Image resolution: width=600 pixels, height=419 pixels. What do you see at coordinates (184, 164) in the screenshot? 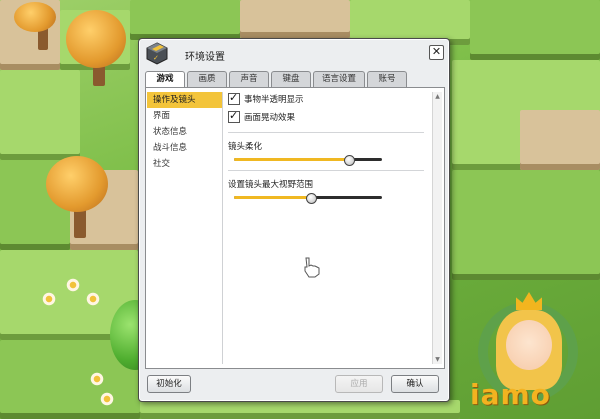
I see `sidebar-item-social: 社交` at bounding box center [184, 164].